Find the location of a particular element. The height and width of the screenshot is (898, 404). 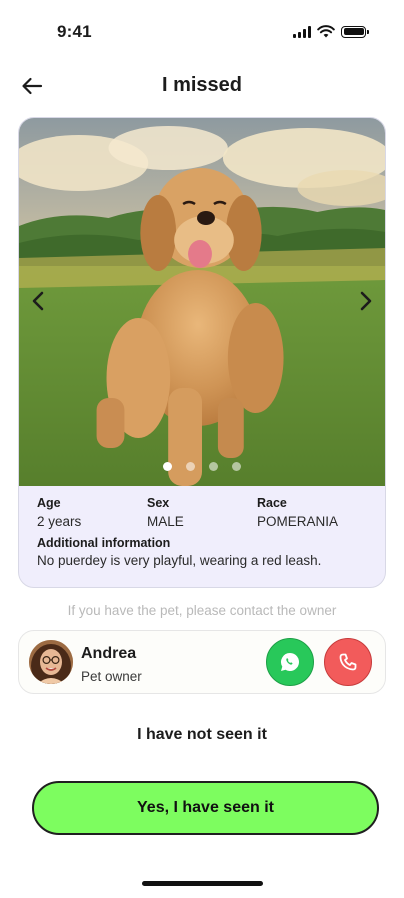

whatsapp-icon is located at coordinates (290, 662).